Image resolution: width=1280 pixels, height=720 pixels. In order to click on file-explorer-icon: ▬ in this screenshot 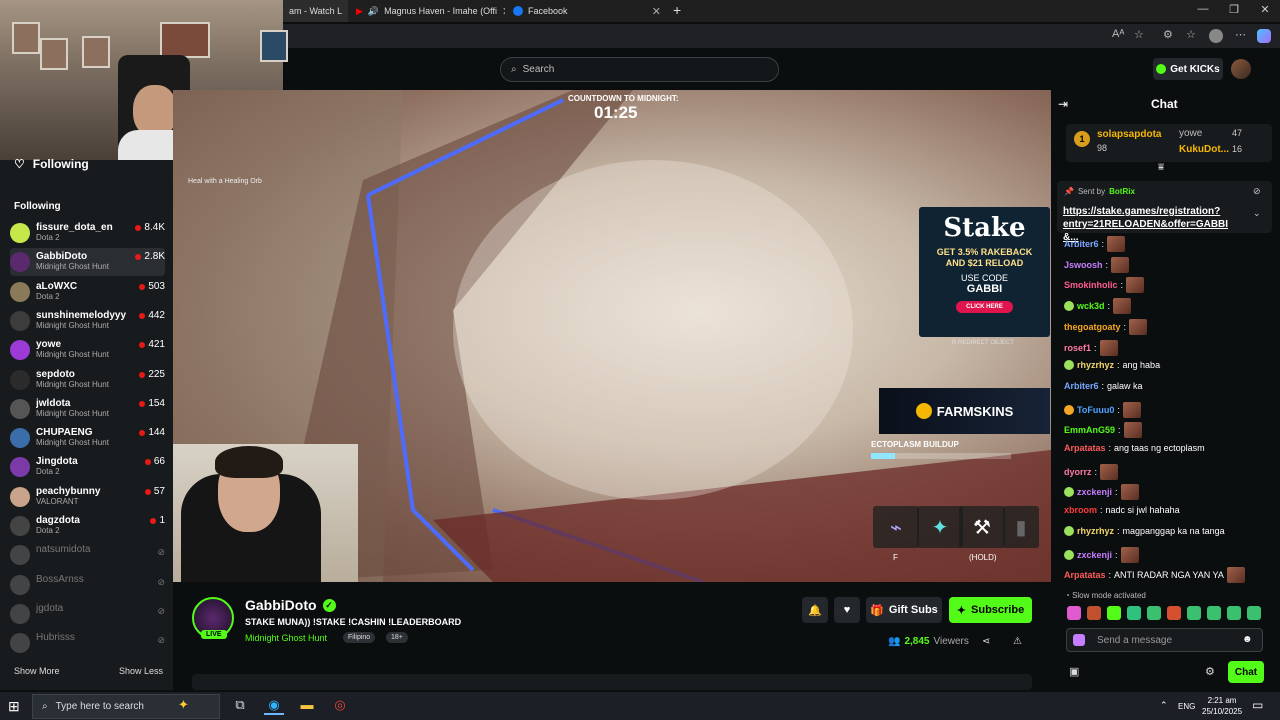, I will do `click(307, 706)`.